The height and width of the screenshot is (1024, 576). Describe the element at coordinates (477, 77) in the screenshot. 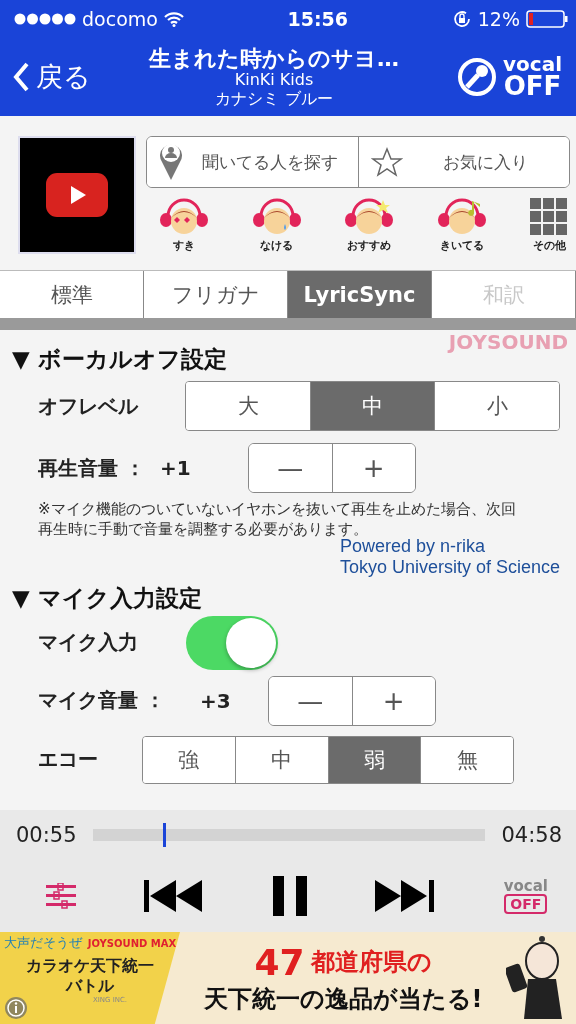

I see `microphone-icon` at that location.